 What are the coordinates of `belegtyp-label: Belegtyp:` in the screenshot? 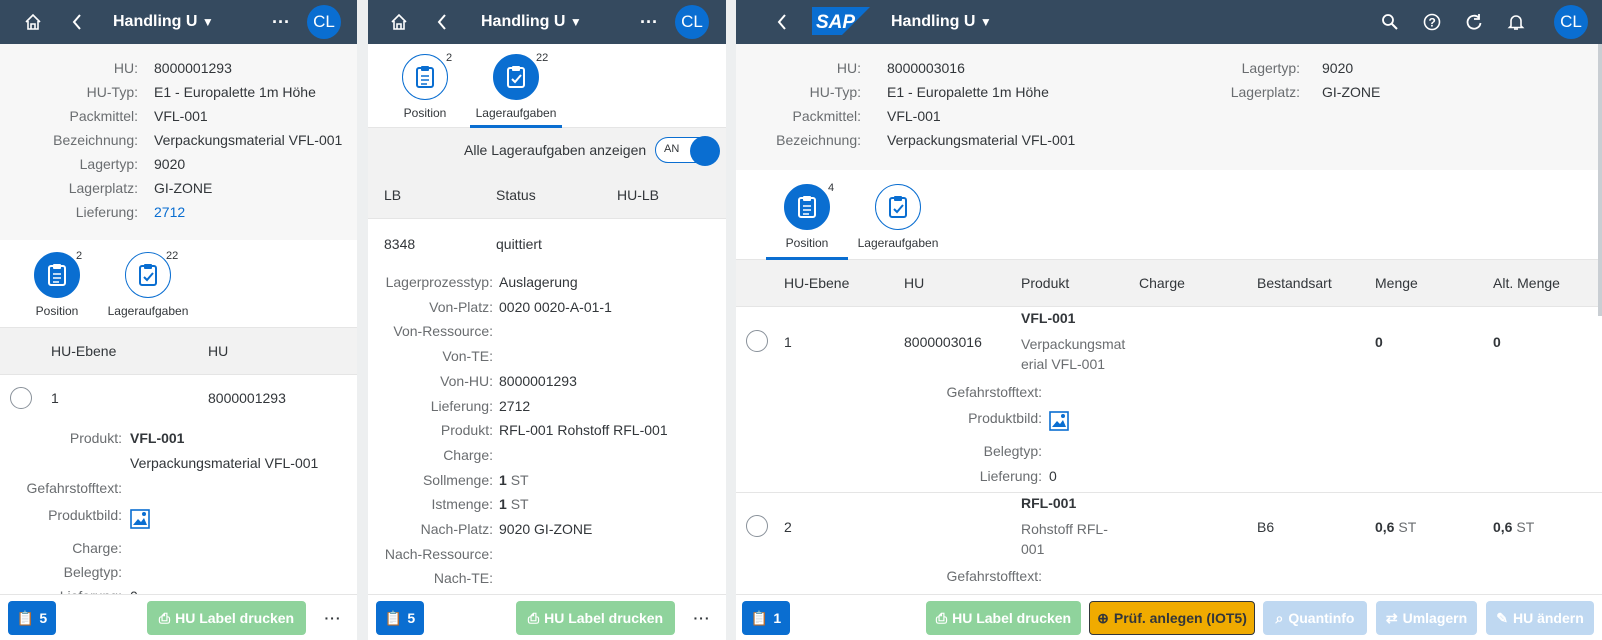 It's located at (1012, 451).